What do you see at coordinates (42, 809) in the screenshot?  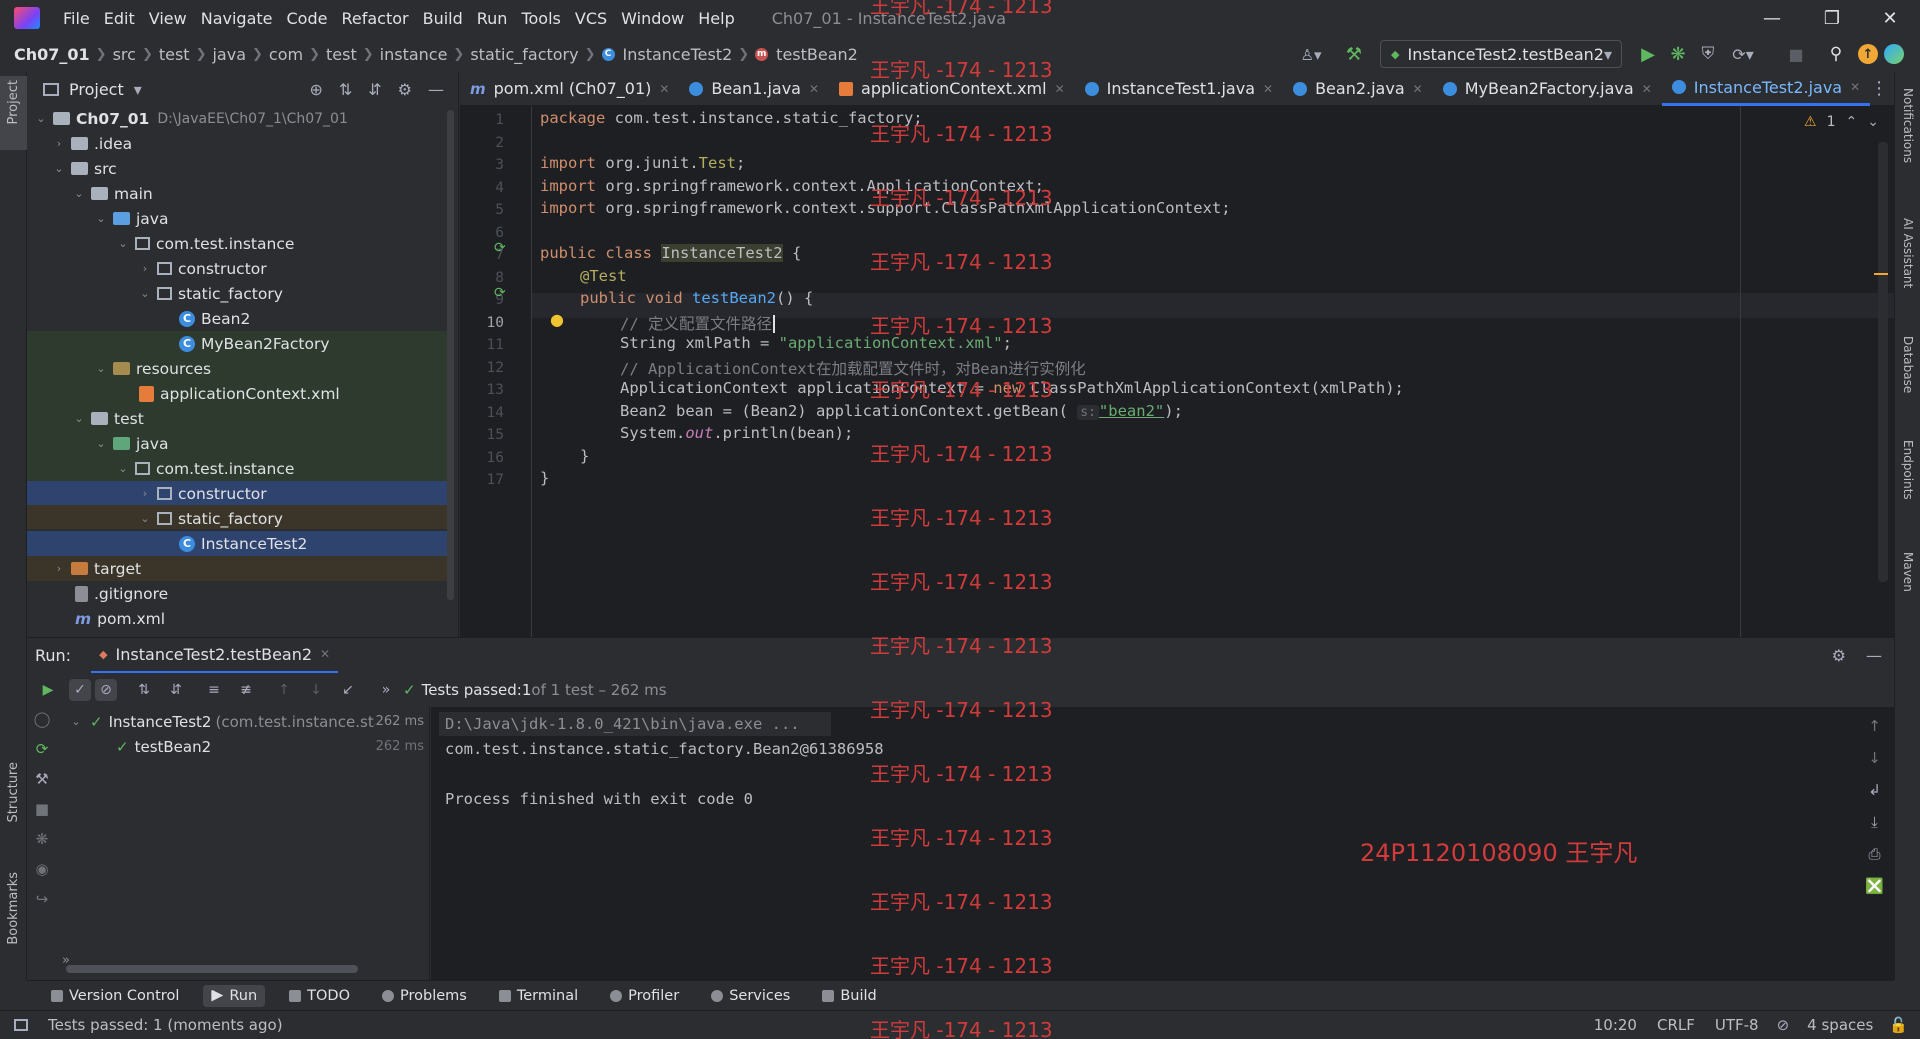 I see `stop-icon: ■` at bounding box center [42, 809].